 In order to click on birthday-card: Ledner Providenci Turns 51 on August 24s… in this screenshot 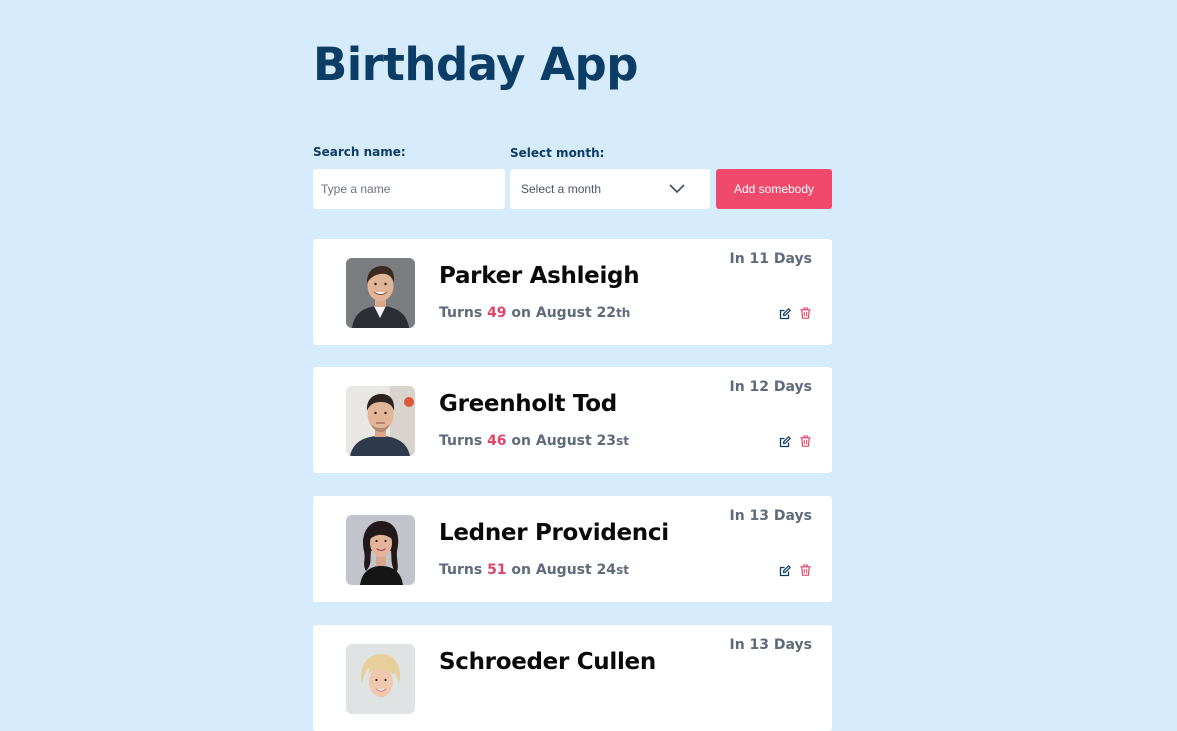, I will do `click(572, 549)`.